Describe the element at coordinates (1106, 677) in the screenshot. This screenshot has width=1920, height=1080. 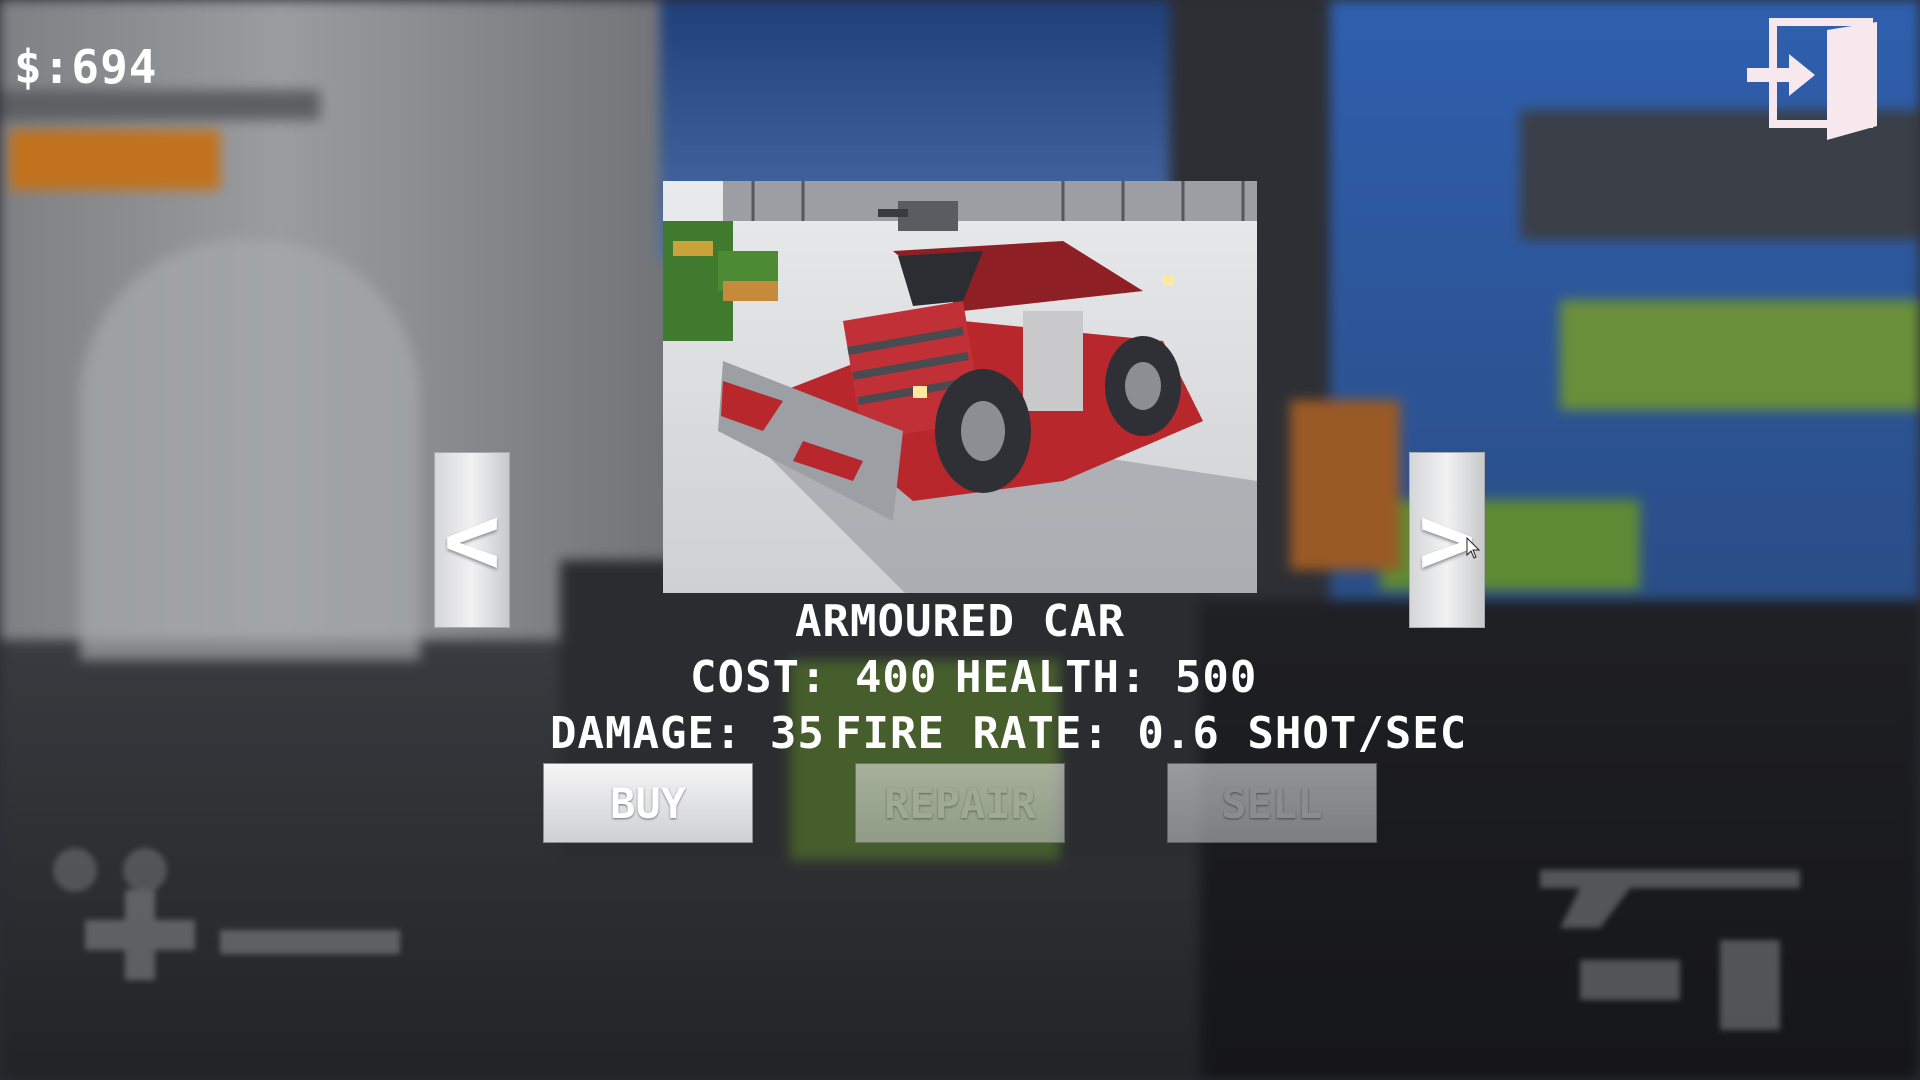
I see `car-health: HEALTH: 500` at that location.